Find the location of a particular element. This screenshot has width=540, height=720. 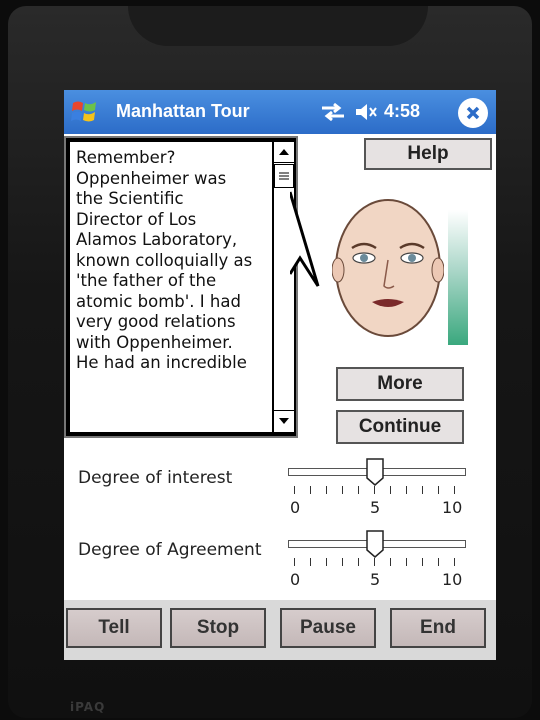

scroll-down-arrow-icon is located at coordinates (284, 421).